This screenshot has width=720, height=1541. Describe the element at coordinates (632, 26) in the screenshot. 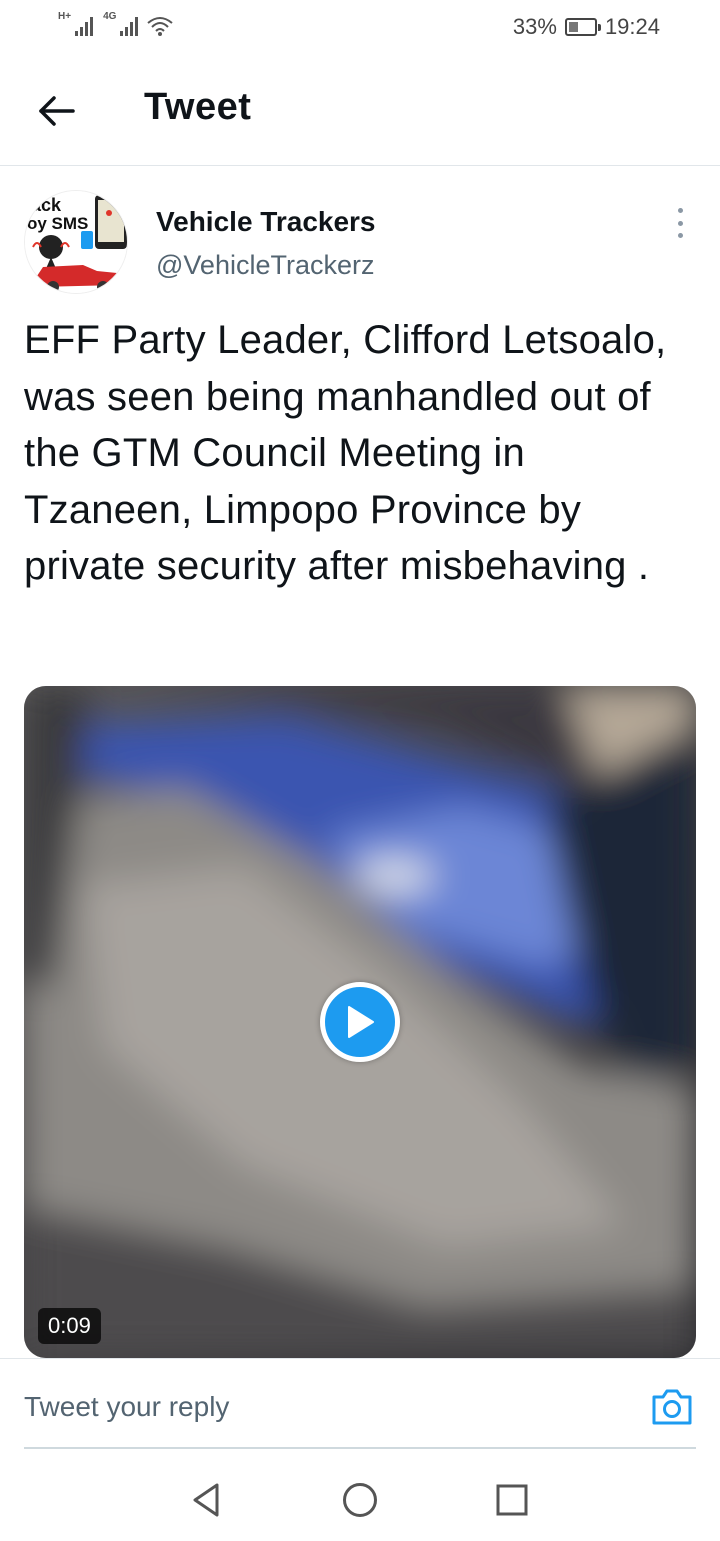

I see `clock: 19:24` at that location.